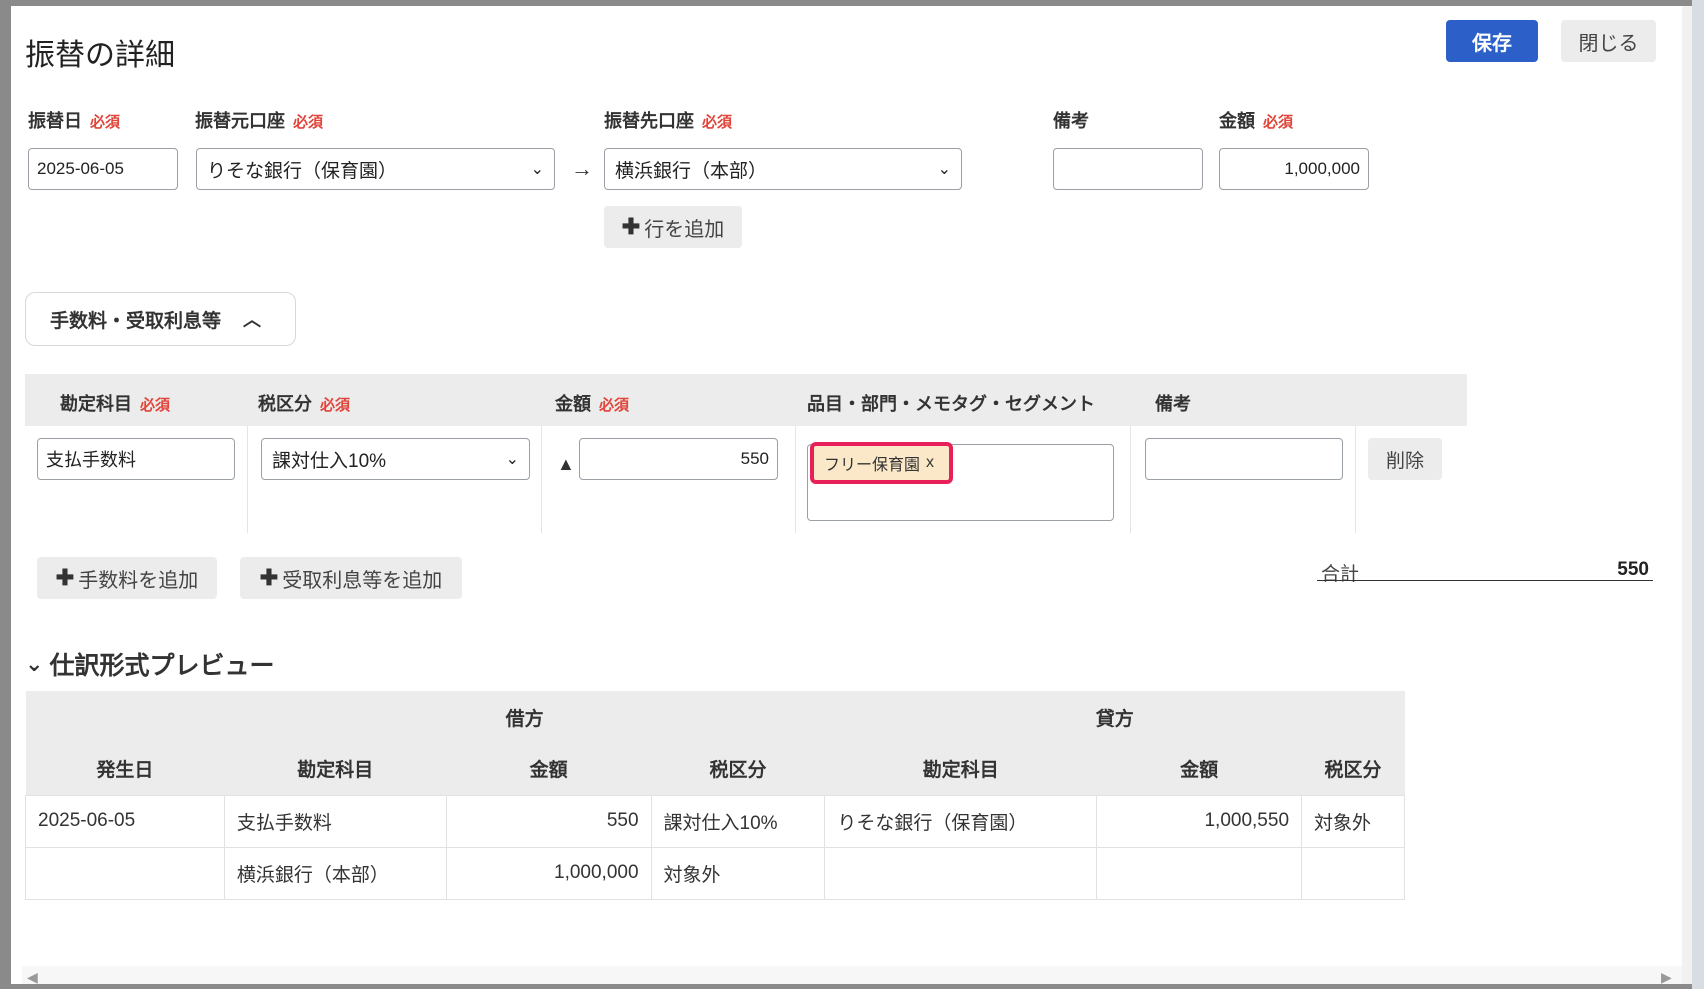 Image resolution: width=1704 pixels, height=989 pixels. I want to click on tag-remove-icon: x, so click(930, 463).